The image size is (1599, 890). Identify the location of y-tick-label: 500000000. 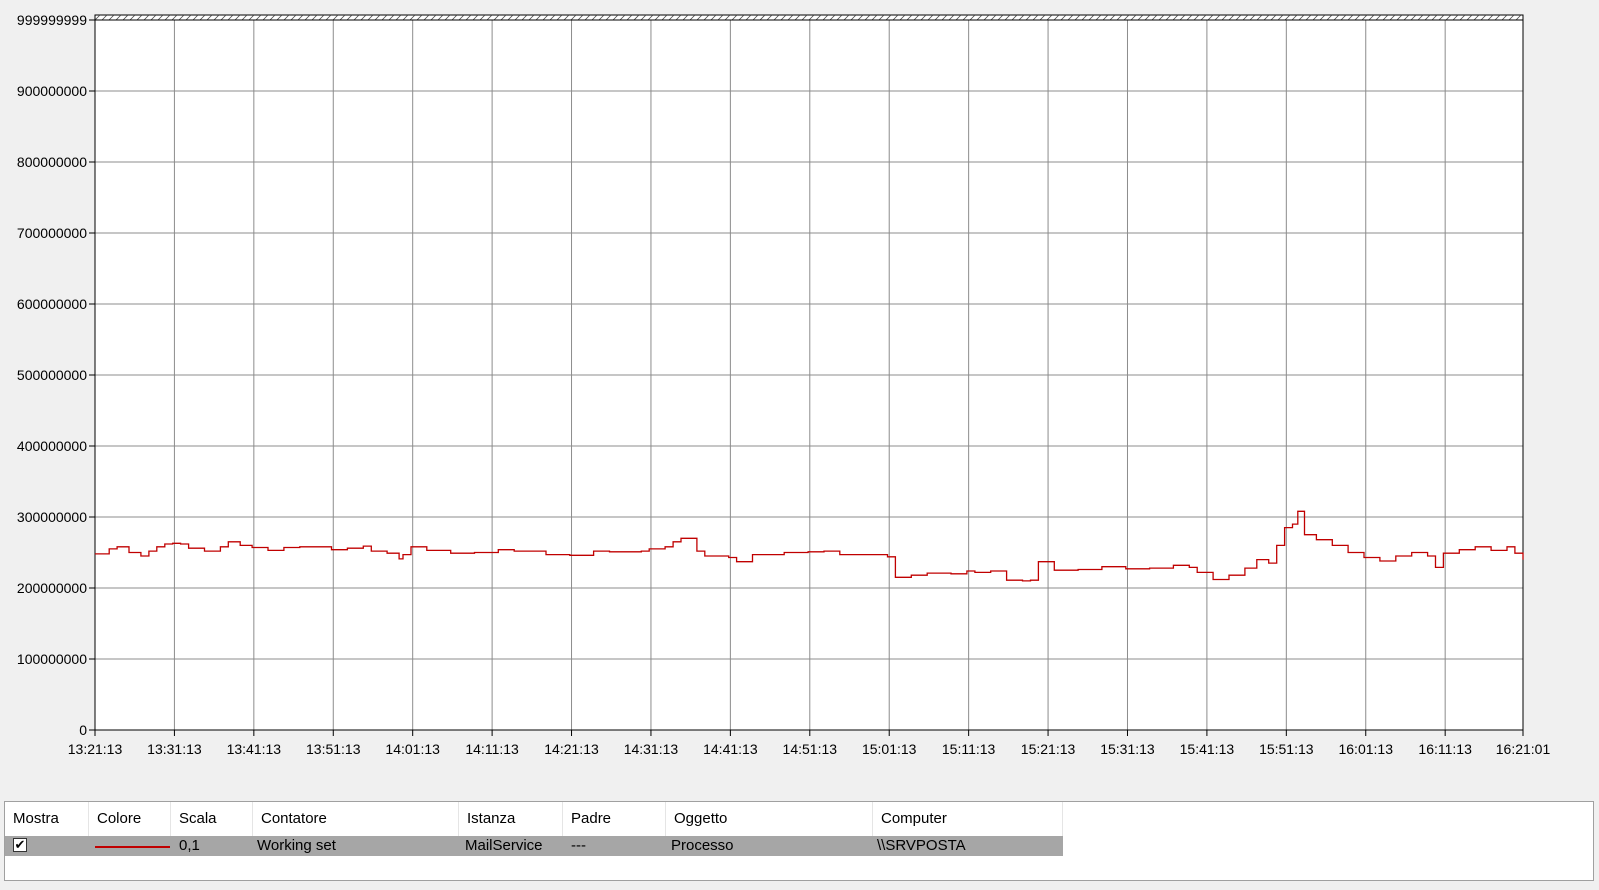
(52, 375).